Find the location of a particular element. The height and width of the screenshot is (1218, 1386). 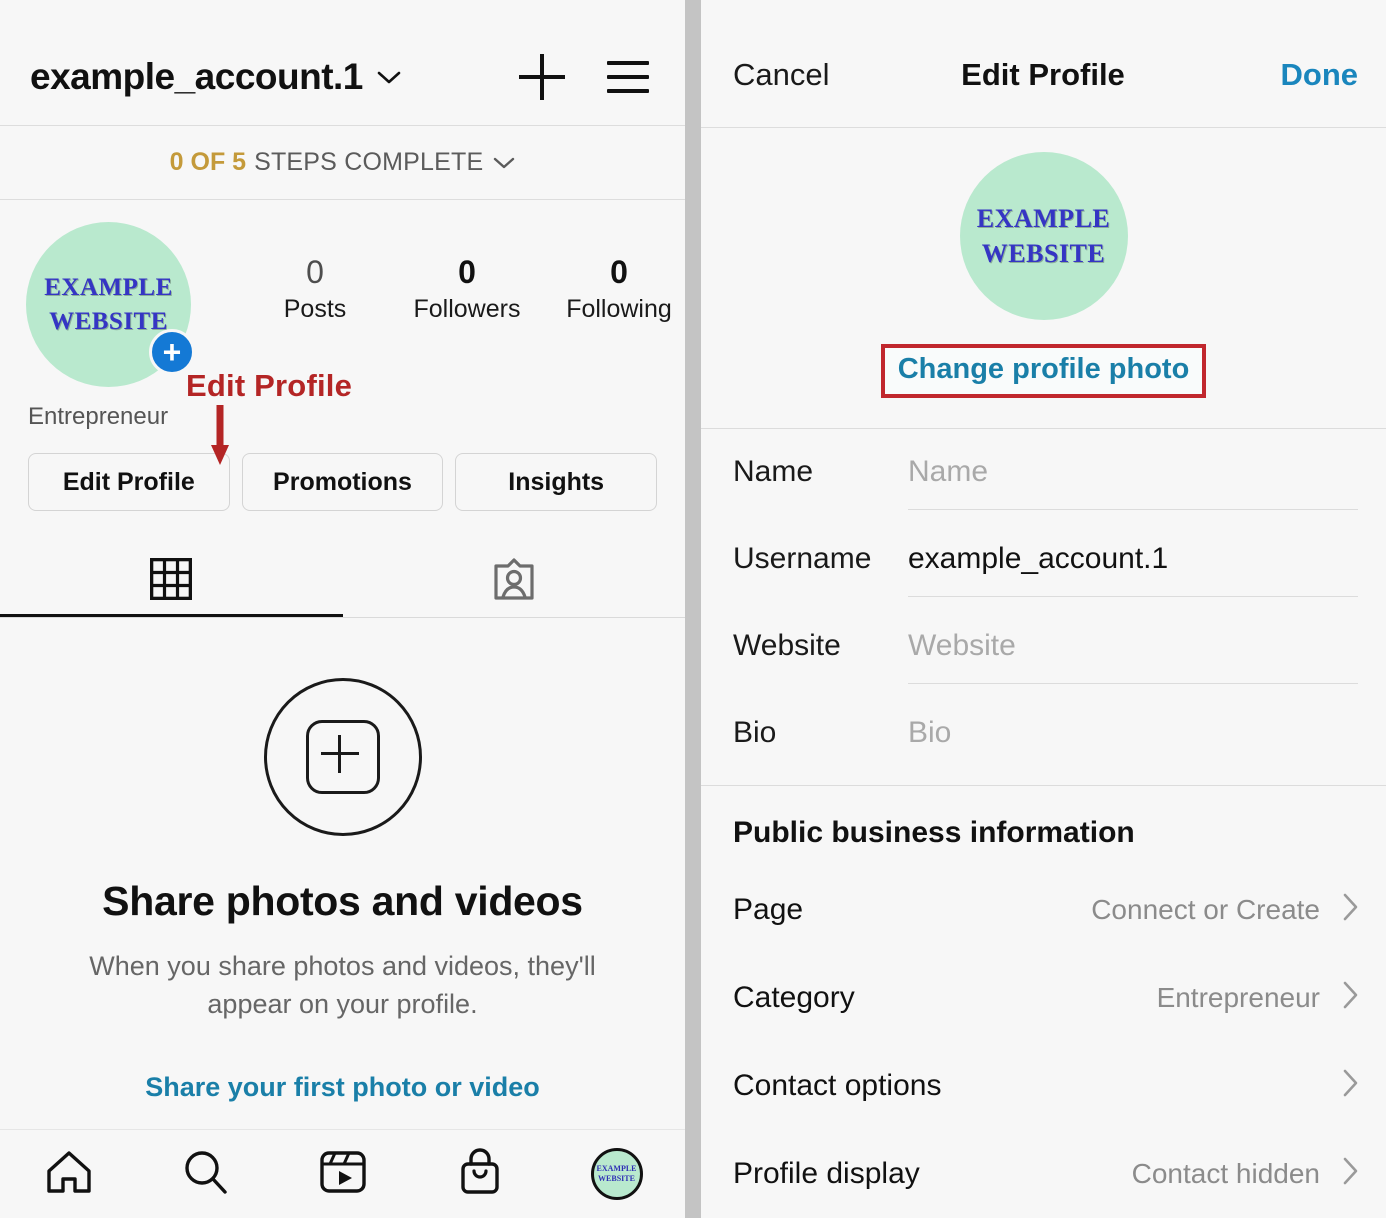

stat-followers: 0 Followers is located at coordinates (467, 289).